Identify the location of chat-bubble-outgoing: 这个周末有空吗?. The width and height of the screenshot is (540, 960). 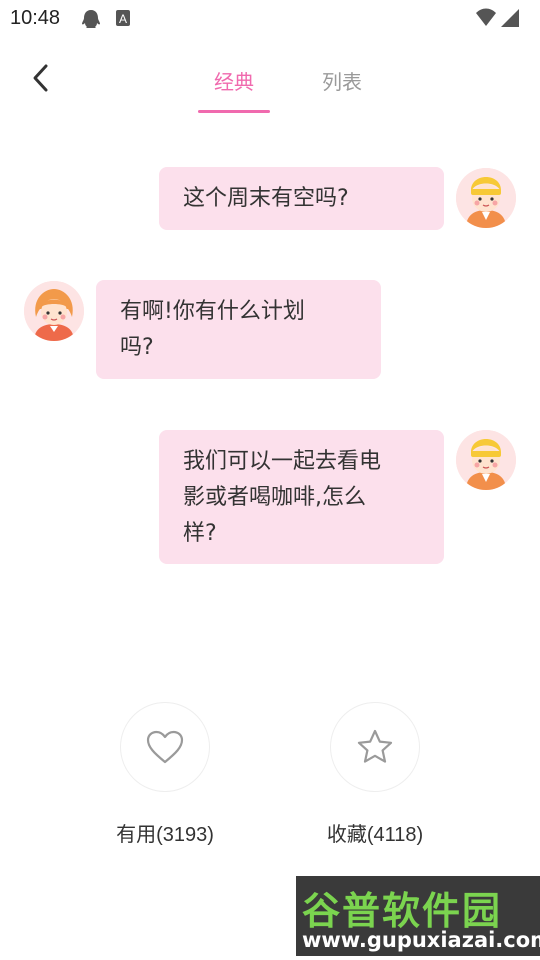
(301, 198).